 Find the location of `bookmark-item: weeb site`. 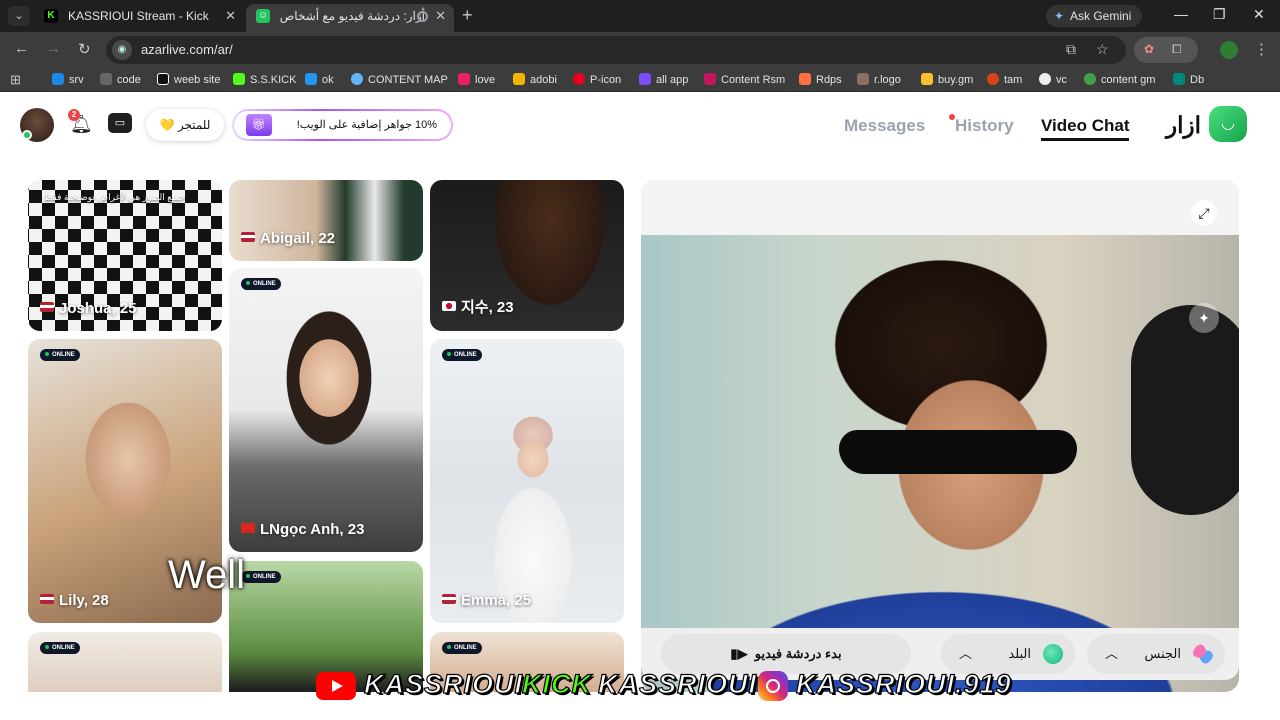

bookmark-item: weeb site is located at coordinates (188, 79).